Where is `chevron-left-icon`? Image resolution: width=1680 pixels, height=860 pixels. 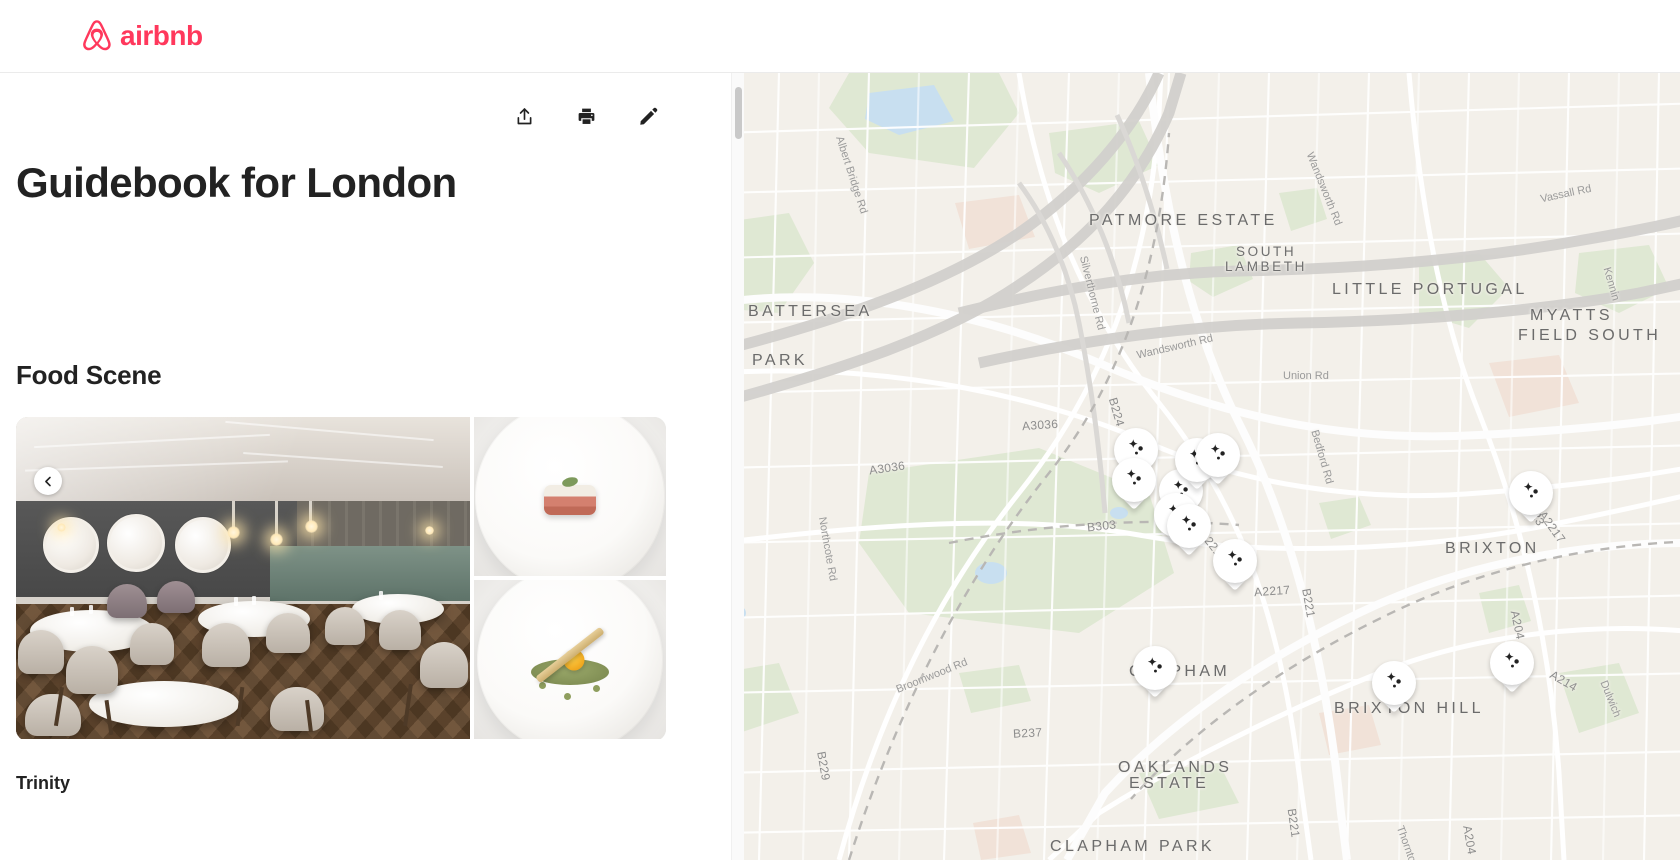
chevron-left-icon is located at coordinates (48, 481).